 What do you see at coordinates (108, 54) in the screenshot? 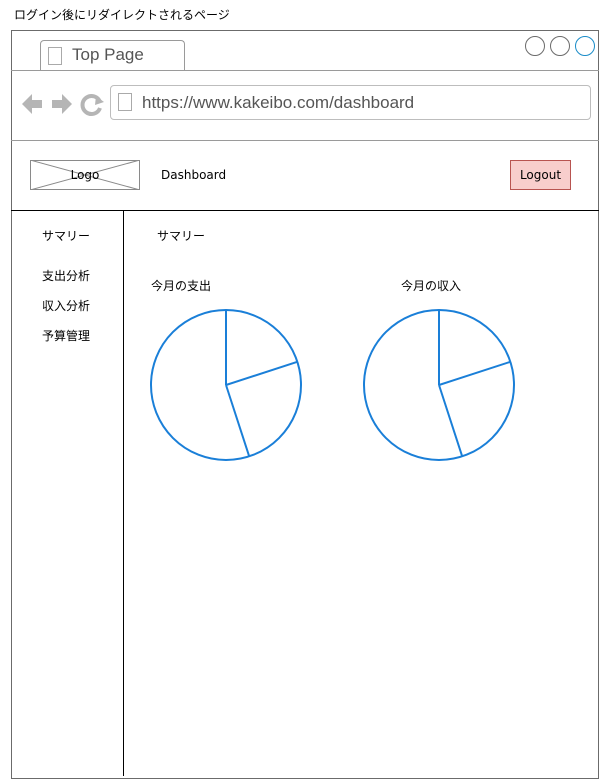
I see `tab-title: Top Page` at bounding box center [108, 54].